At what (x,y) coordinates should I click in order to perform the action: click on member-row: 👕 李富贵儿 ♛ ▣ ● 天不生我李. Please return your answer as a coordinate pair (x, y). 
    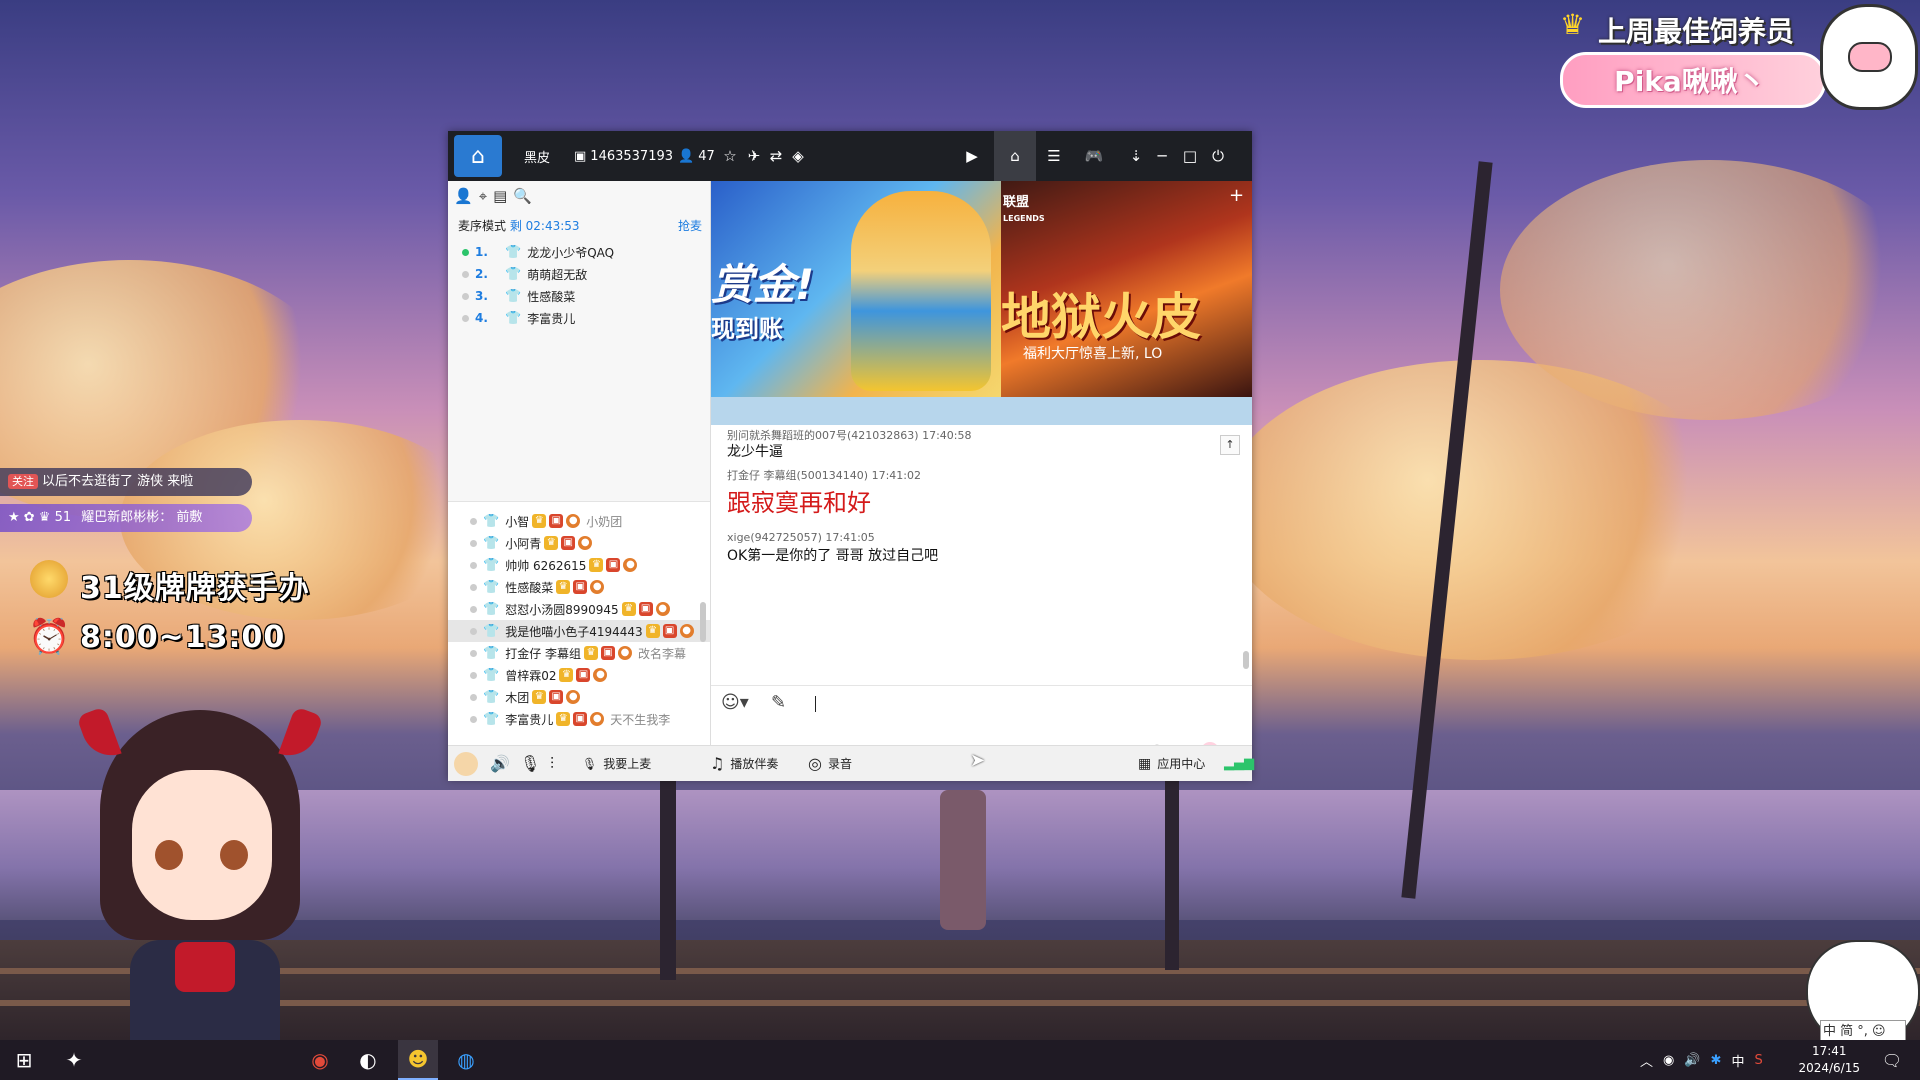
    Looking at the image, I should click on (590, 719).